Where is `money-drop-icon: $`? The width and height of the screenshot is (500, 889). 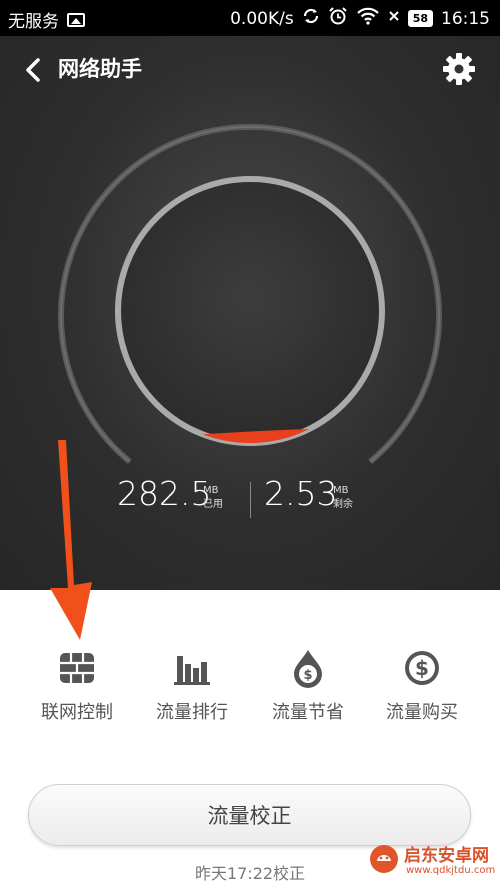 money-drop-icon: $ is located at coordinates (308, 669).